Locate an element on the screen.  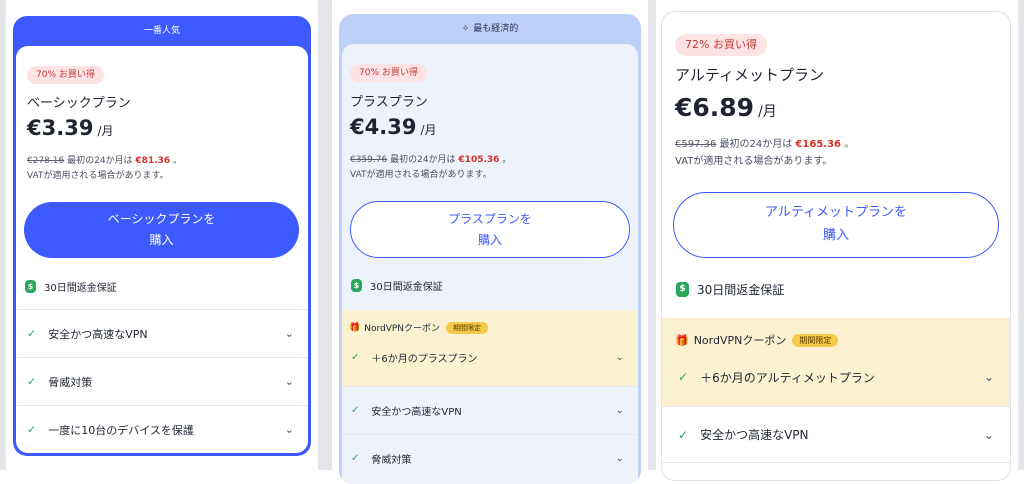
coupon-feature-row: ✓ ＋6か月のアルティメットプラン ⌄ is located at coordinates (836, 377).